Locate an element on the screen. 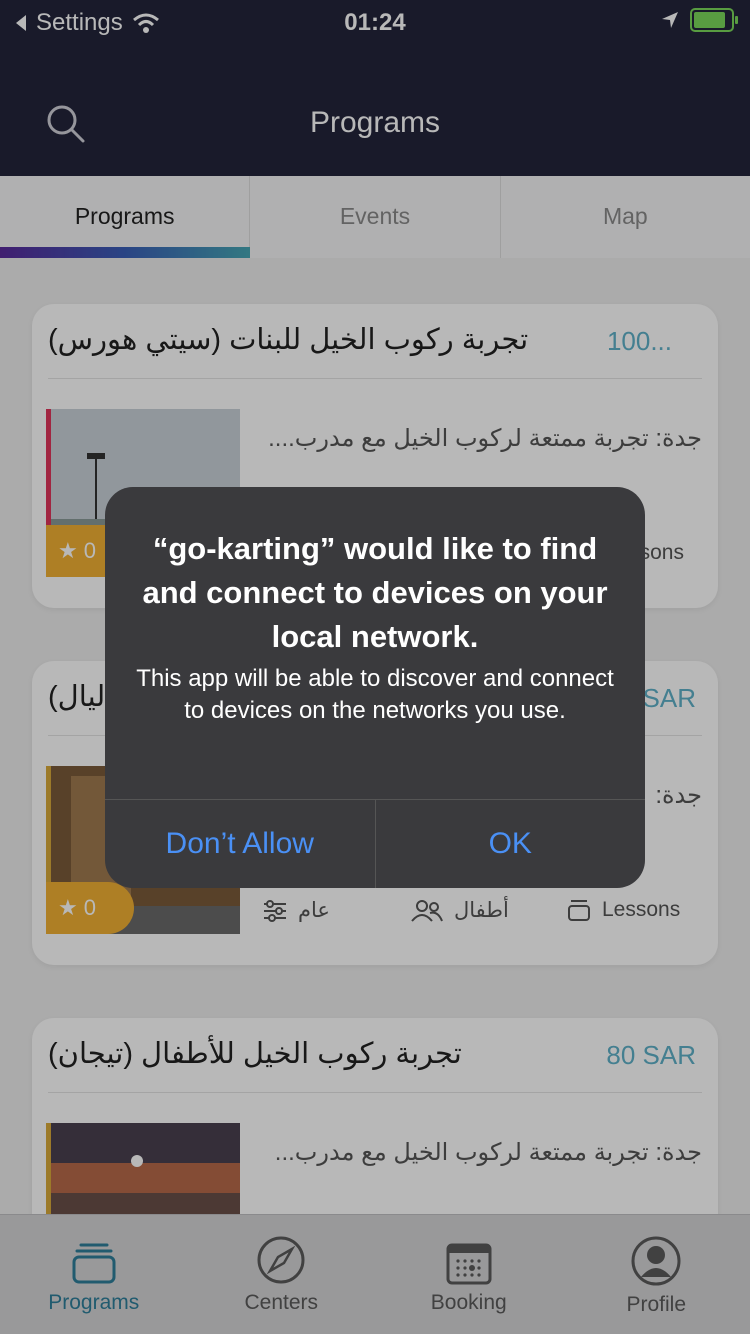 This screenshot has height=1334, width=750. dont-allow-button: Don’t Allow is located at coordinates (240, 844).